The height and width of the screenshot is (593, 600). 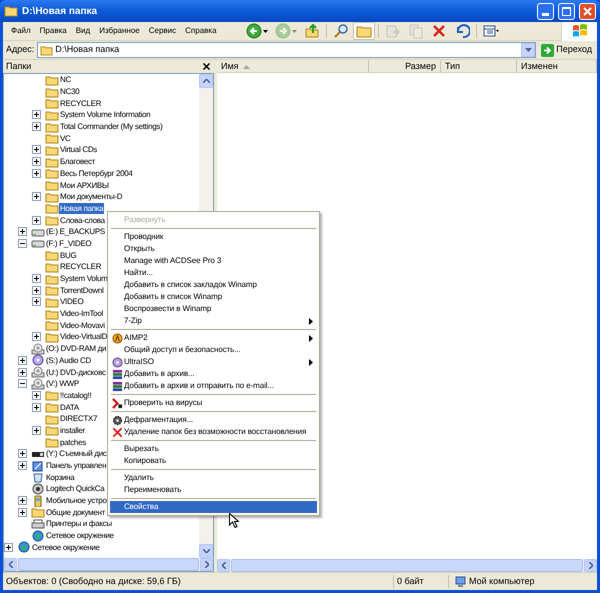 I want to click on menu-item: UltraISO, so click(x=213, y=362).